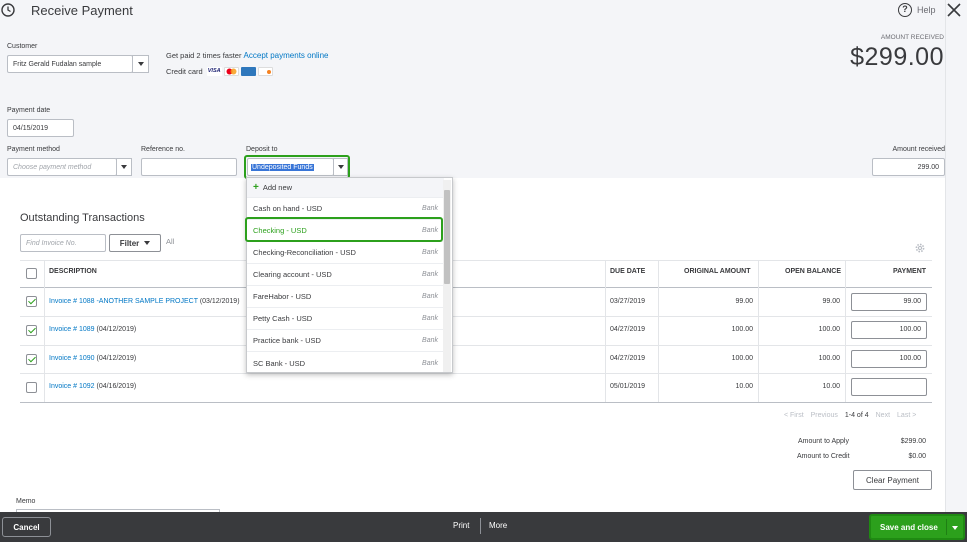 Image resolution: width=967 pixels, height=542 pixels. I want to click on pagination-next: Next, so click(883, 415).